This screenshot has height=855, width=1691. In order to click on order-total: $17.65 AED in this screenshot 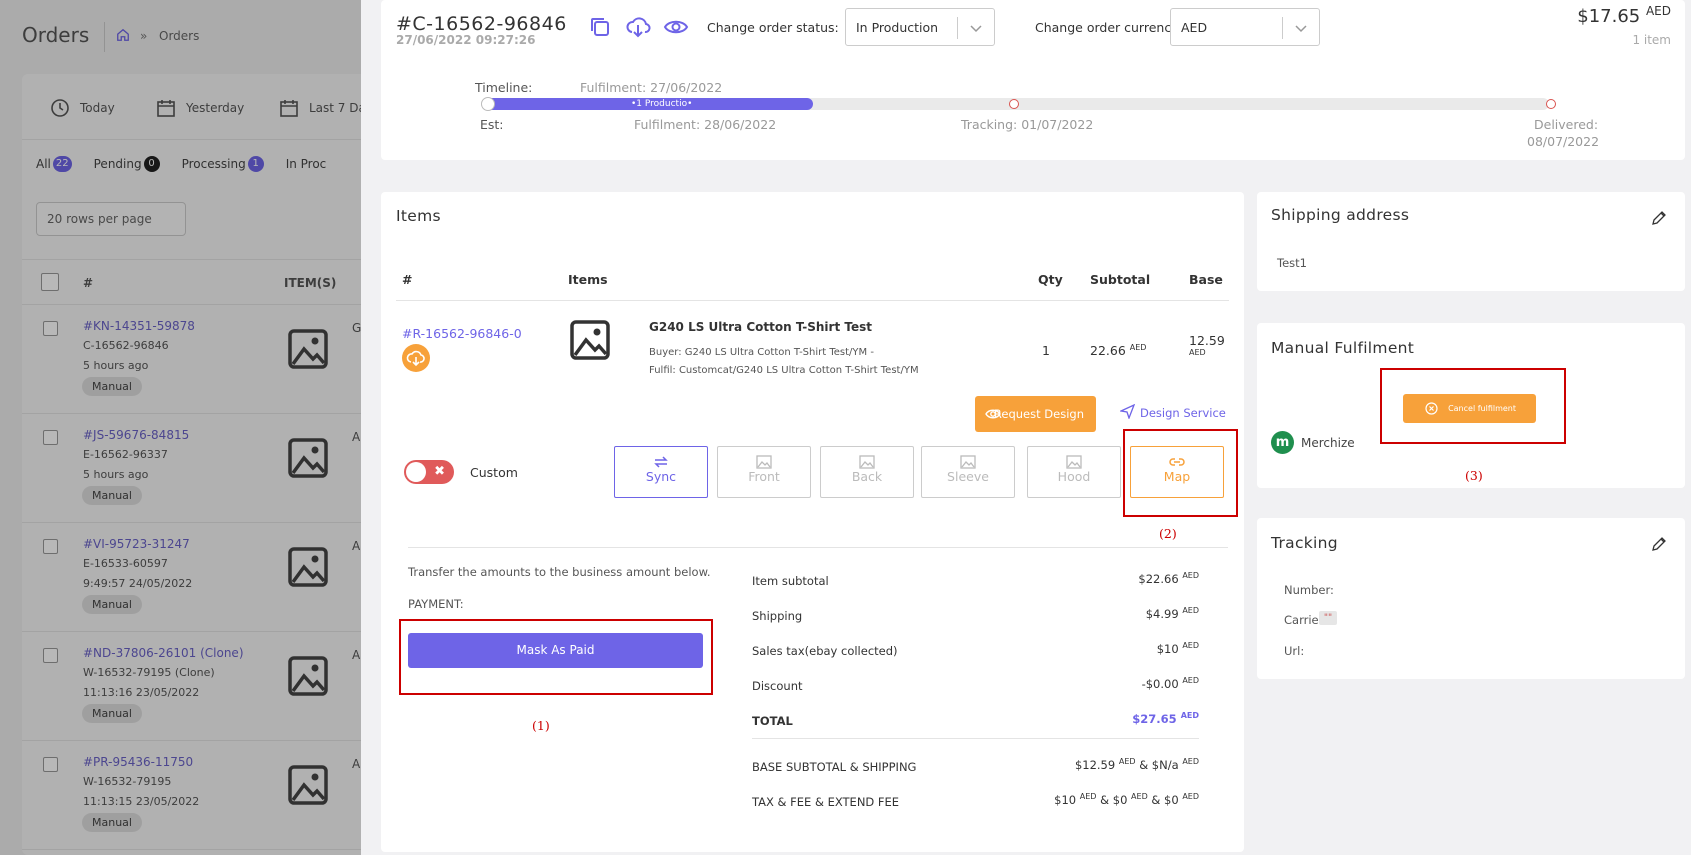, I will do `click(1624, 15)`.